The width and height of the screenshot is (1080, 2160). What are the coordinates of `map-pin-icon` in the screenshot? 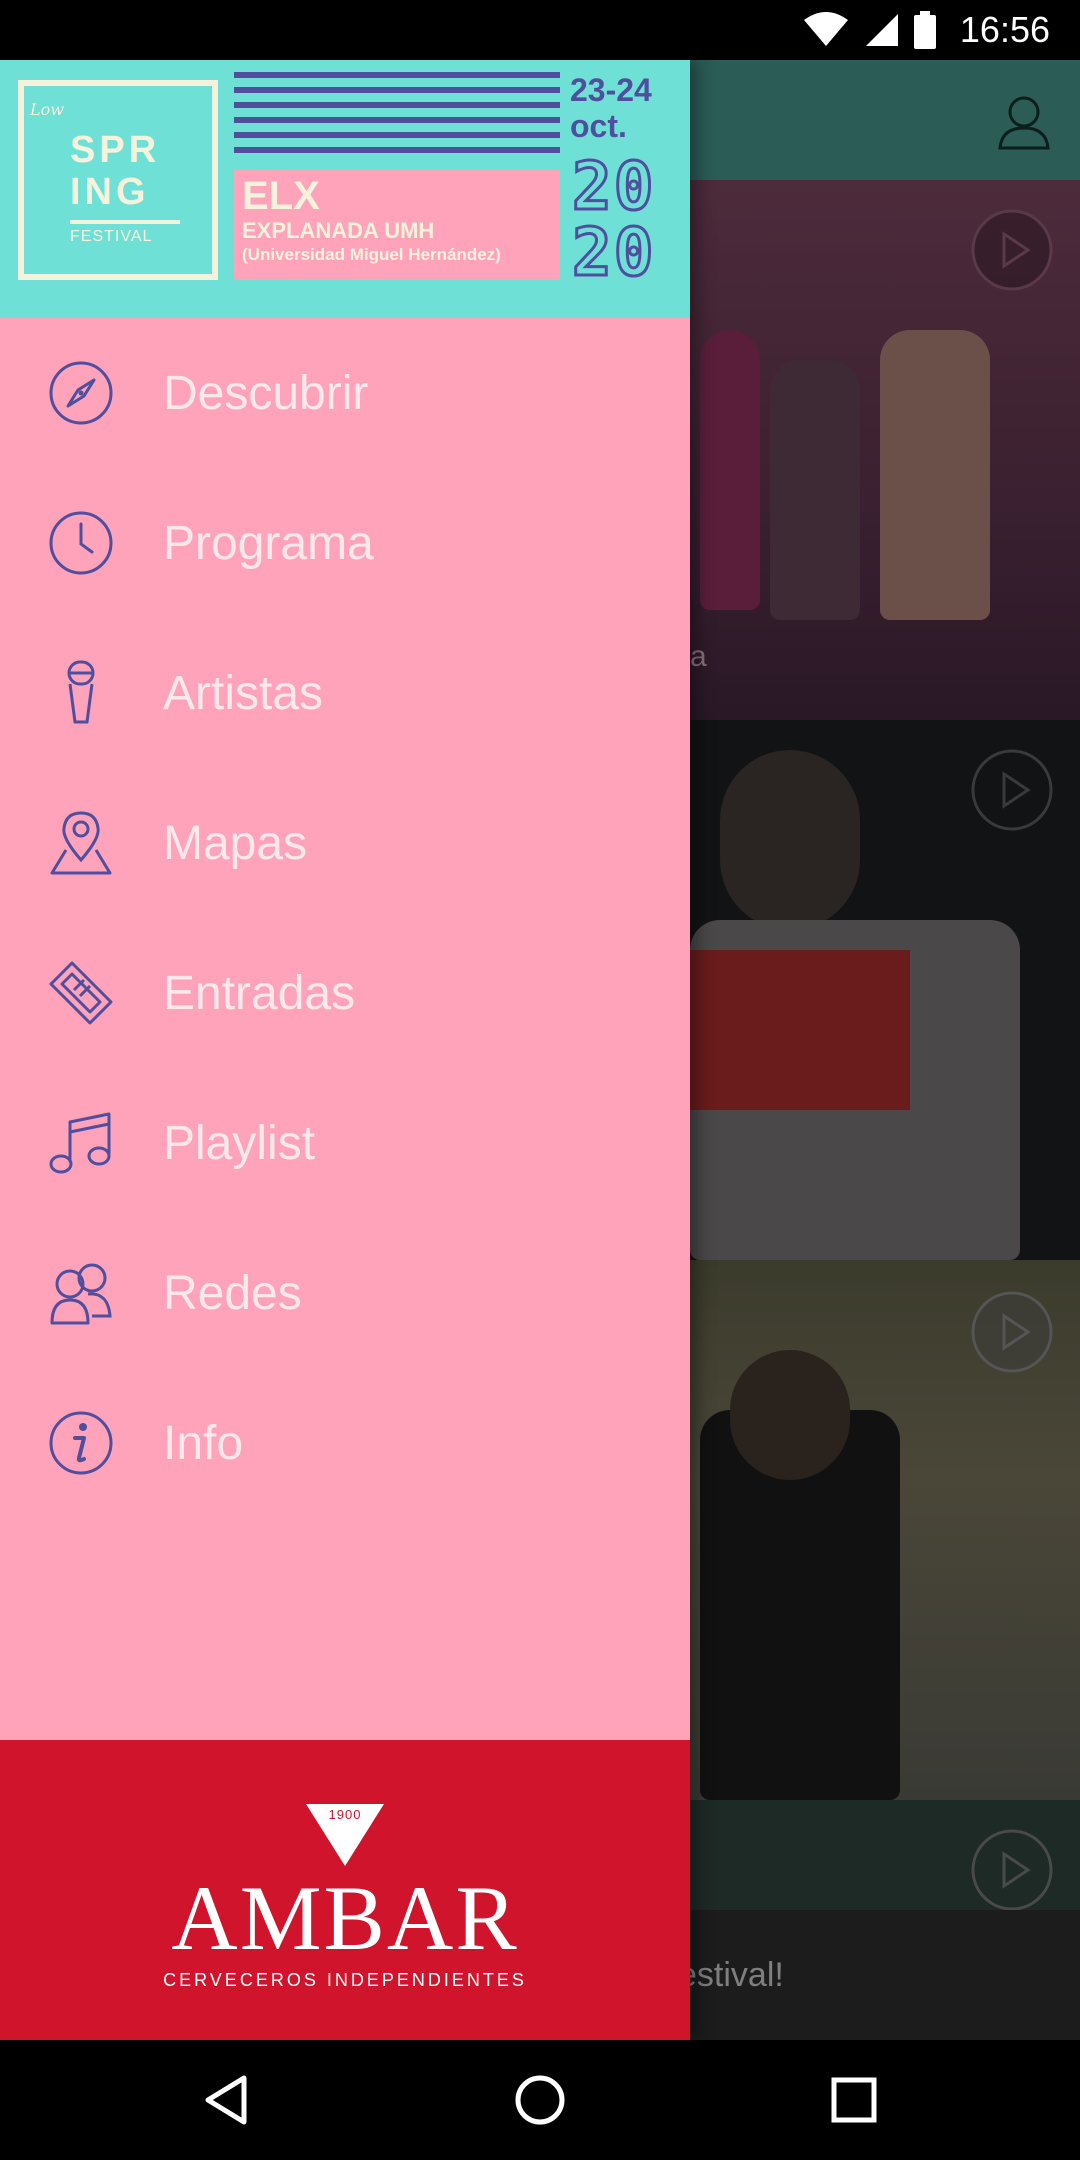 It's located at (81, 843).